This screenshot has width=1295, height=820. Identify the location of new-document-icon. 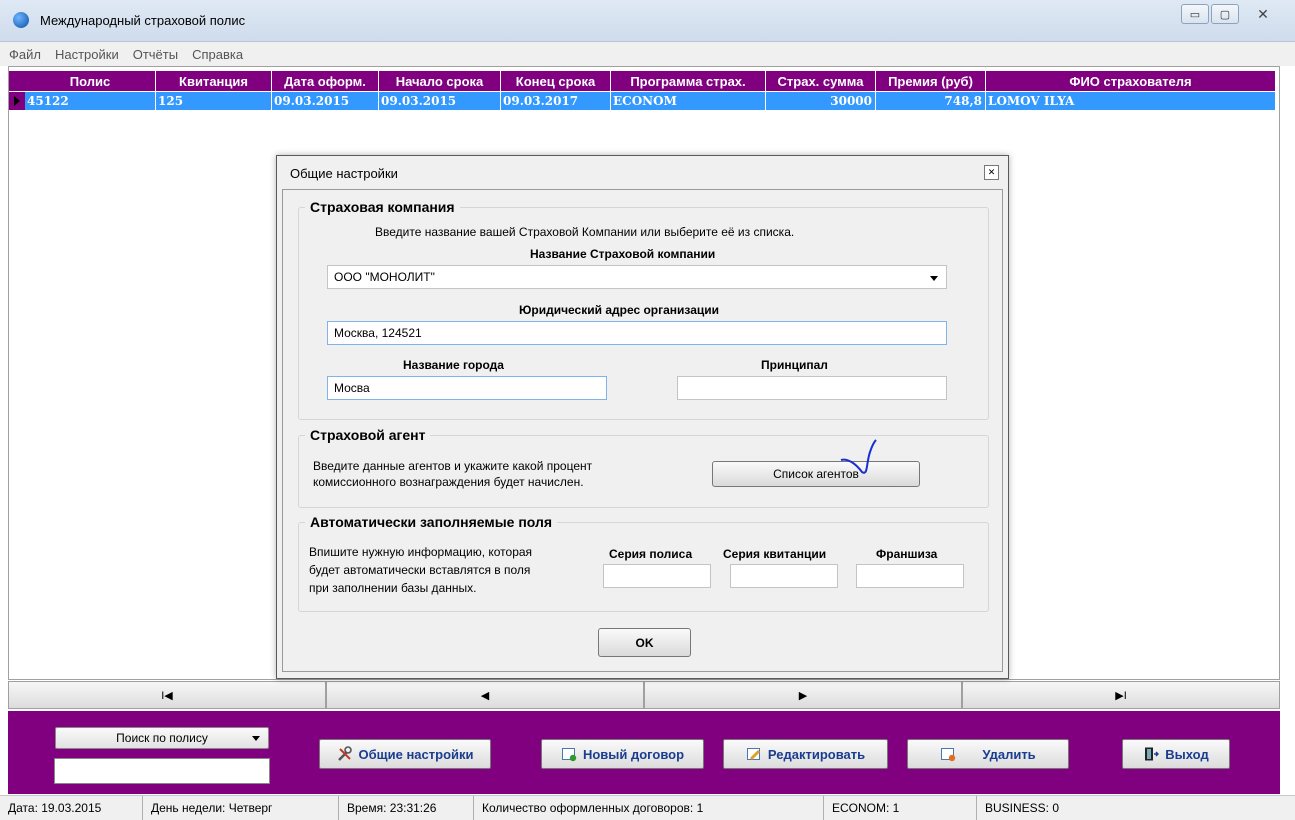
(569, 755).